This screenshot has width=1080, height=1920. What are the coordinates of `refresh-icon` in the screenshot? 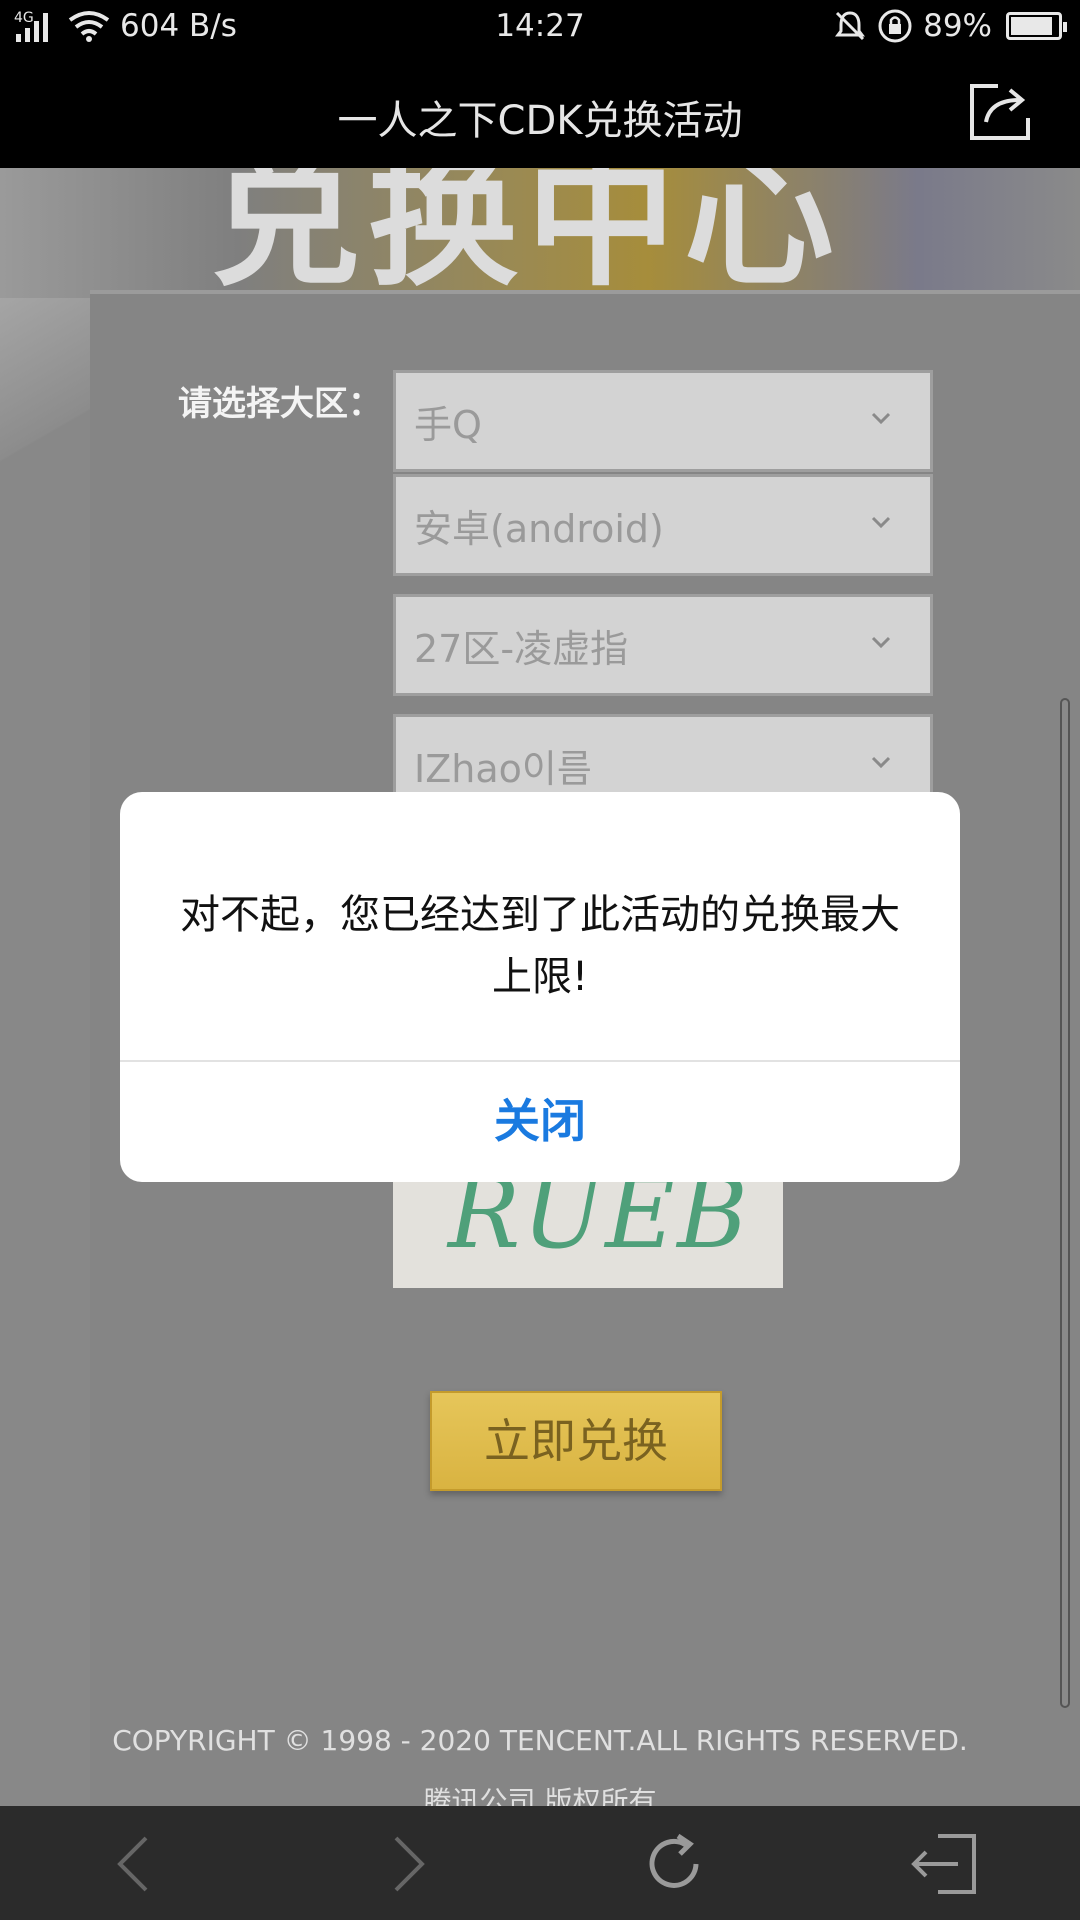 It's located at (674, 1864).